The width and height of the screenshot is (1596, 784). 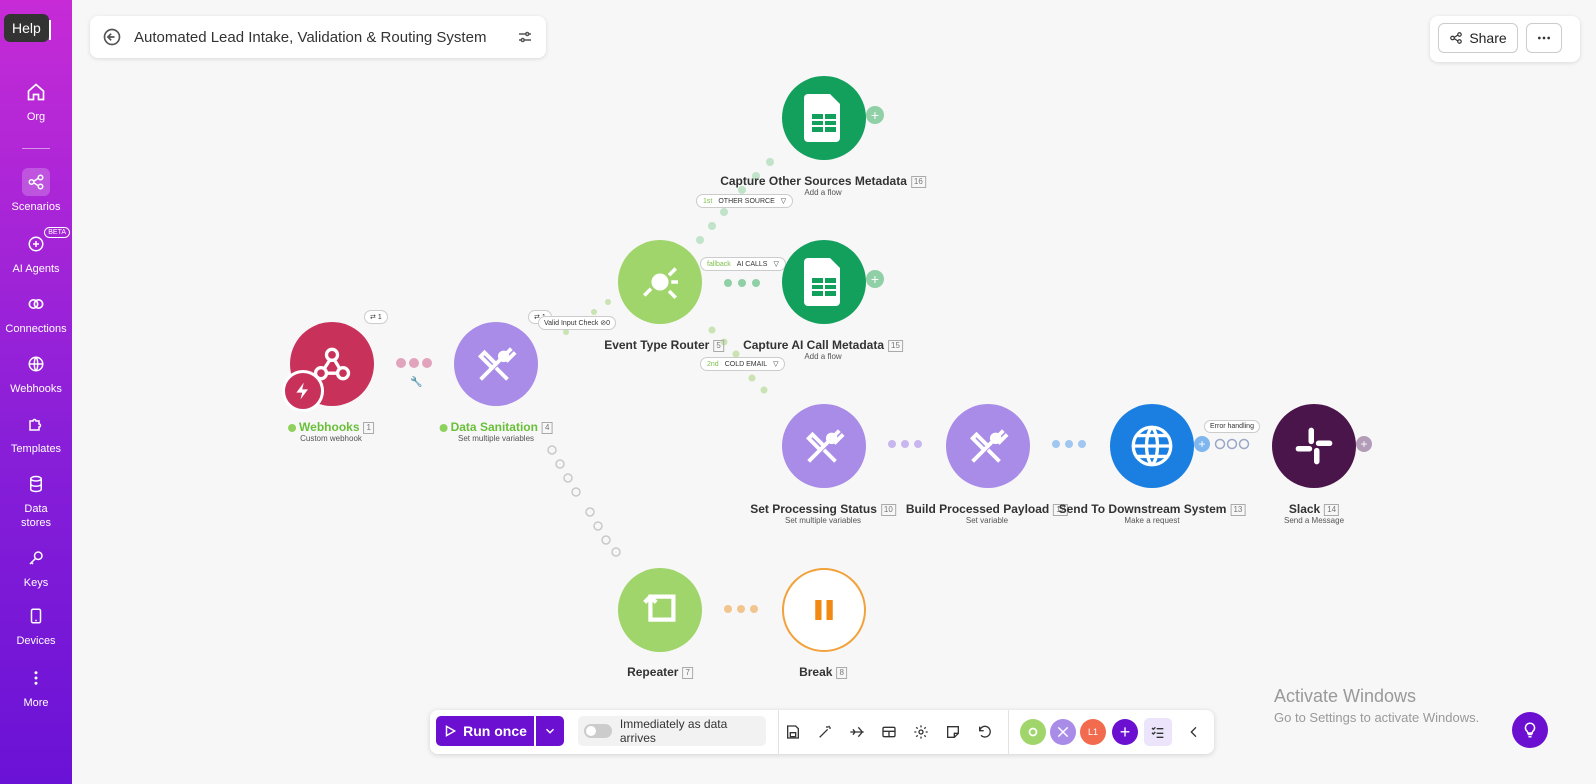 What do you see at coordinates (1232, 444) in the screenshot?
I see `connector-error-handler` at bounding box center [1232, 444].